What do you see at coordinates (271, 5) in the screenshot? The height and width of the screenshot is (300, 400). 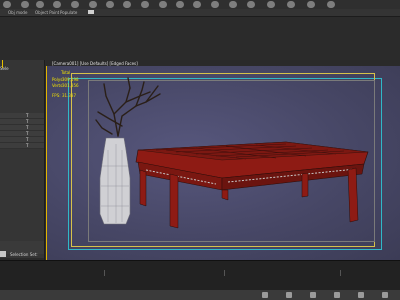 I see `material-editor-icon` at bounding box center [271, 5].